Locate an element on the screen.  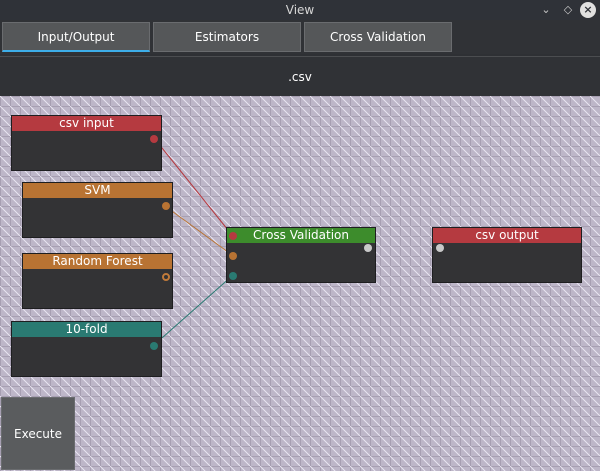
execute-button: Execute is located at coordinates (38, 433).